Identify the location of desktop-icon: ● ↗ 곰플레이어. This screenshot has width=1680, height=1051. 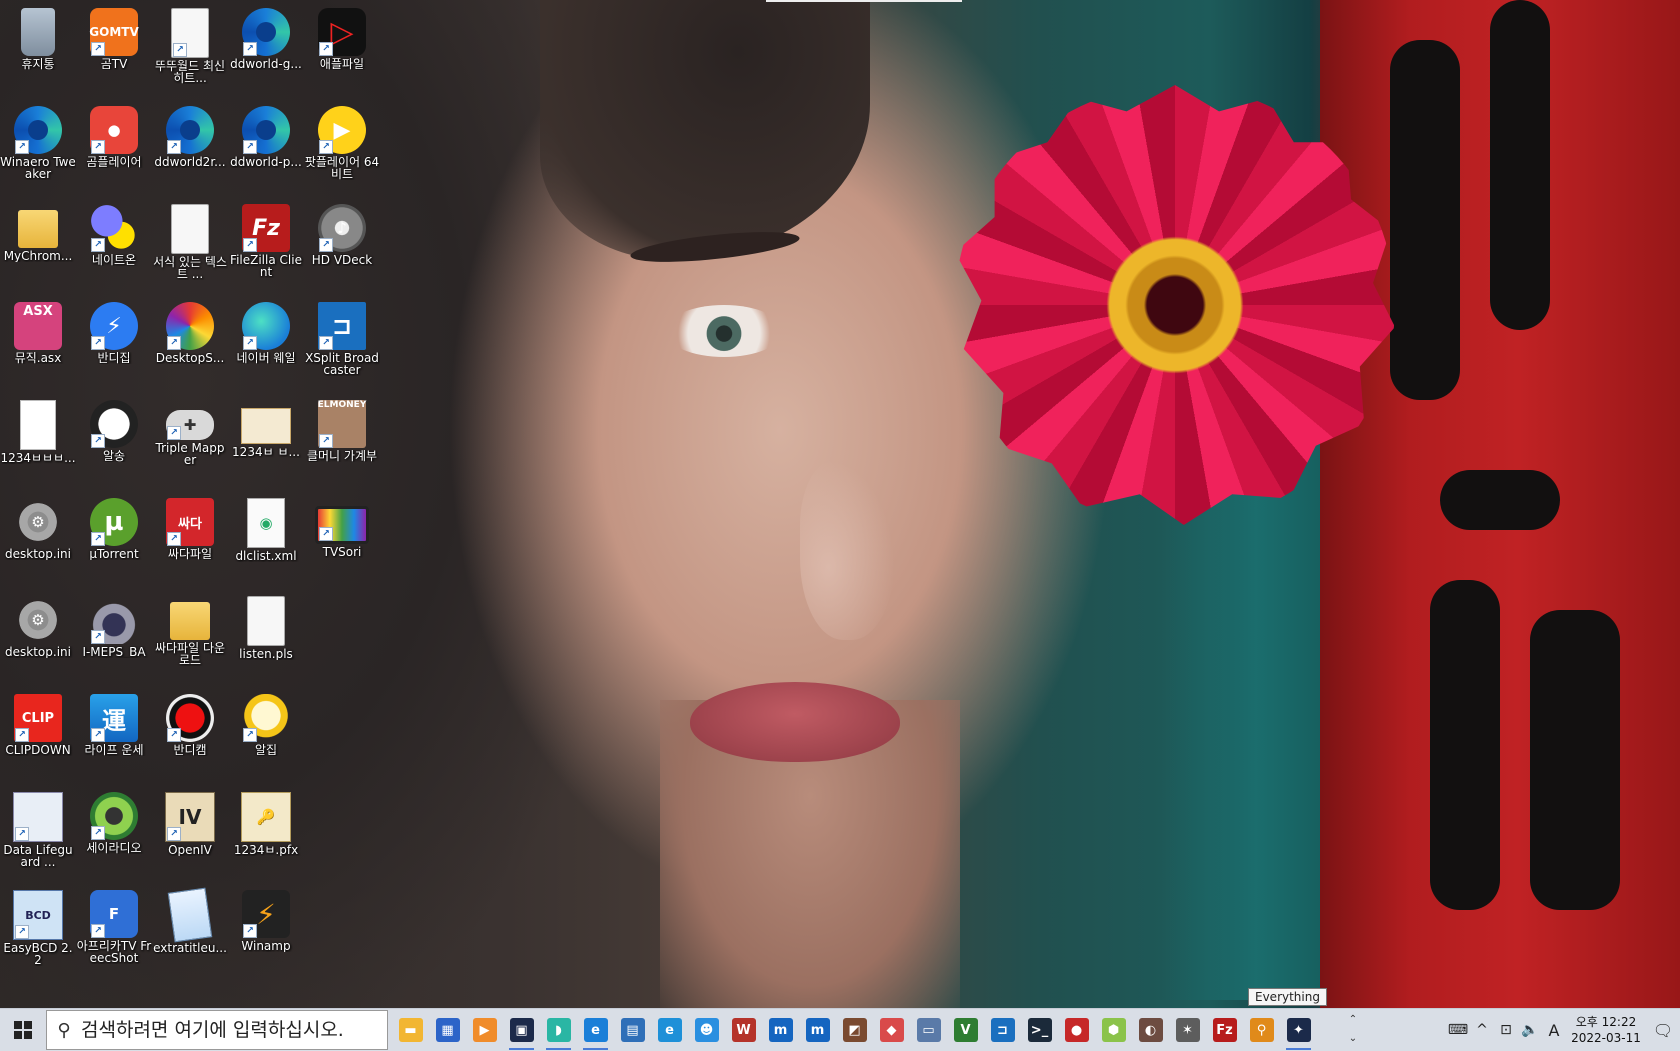
(114, 150).